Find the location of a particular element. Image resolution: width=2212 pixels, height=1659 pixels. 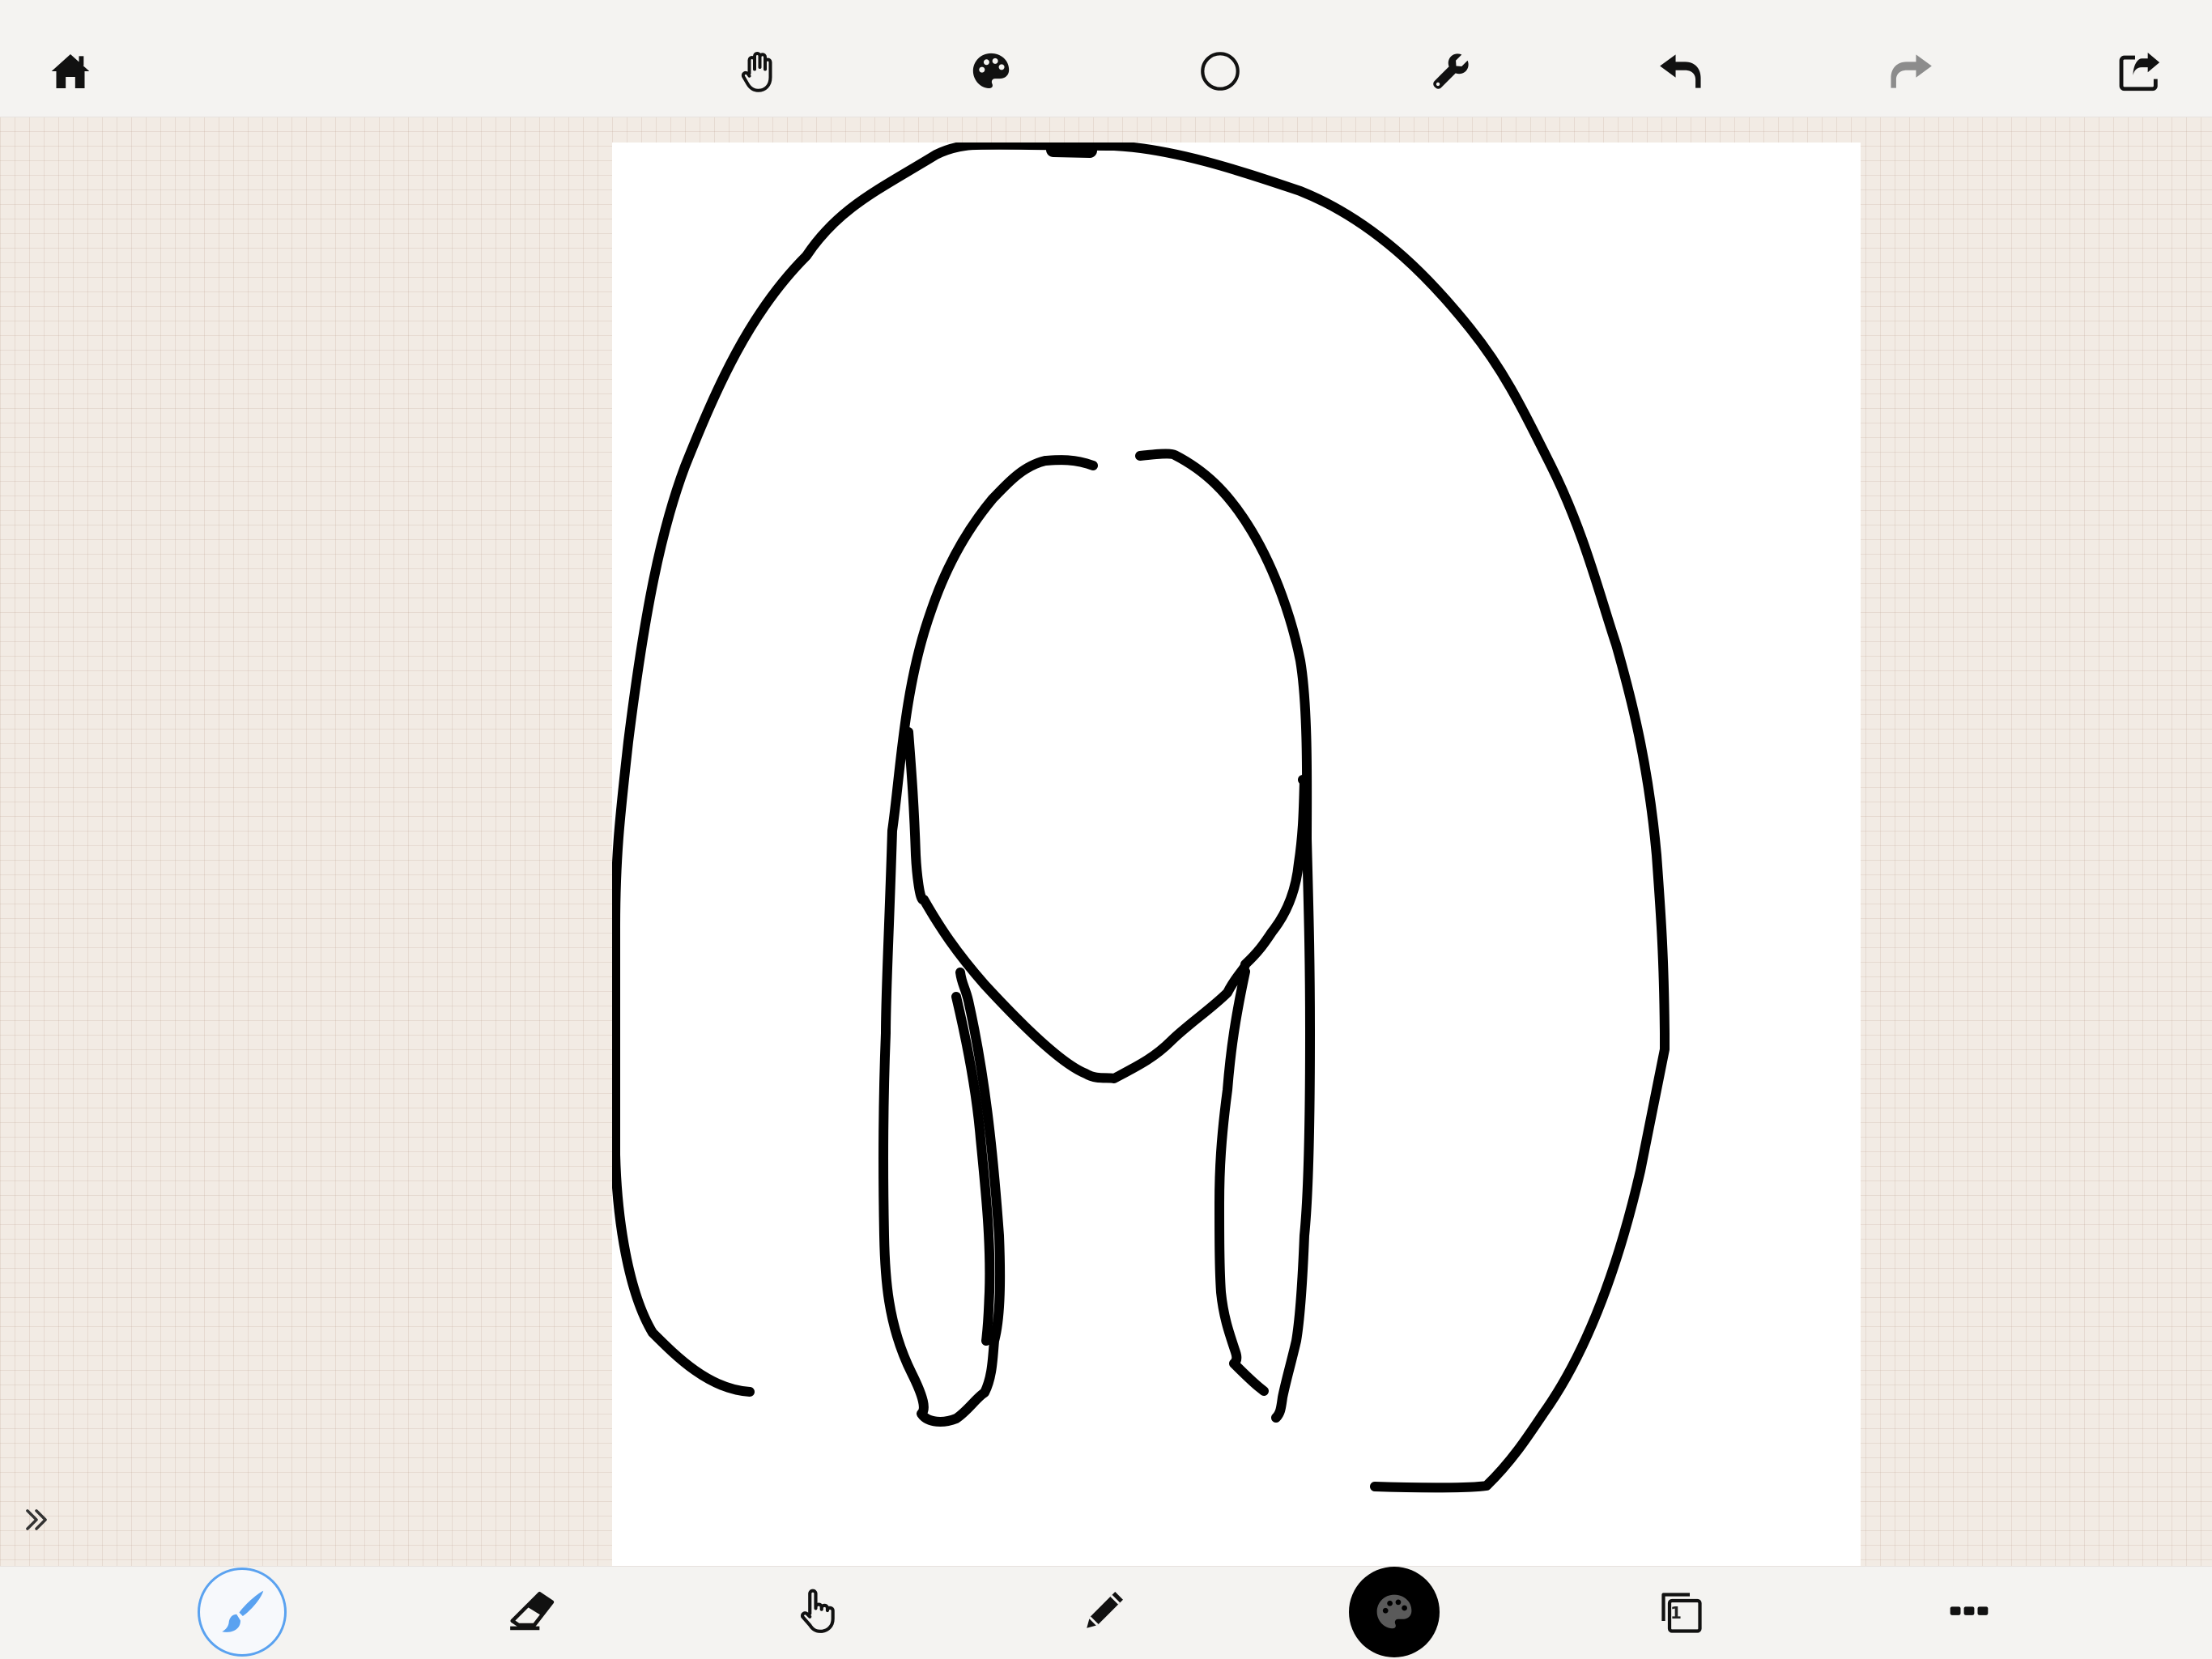

hair-top-mark is located at coordinates (1071, 151).